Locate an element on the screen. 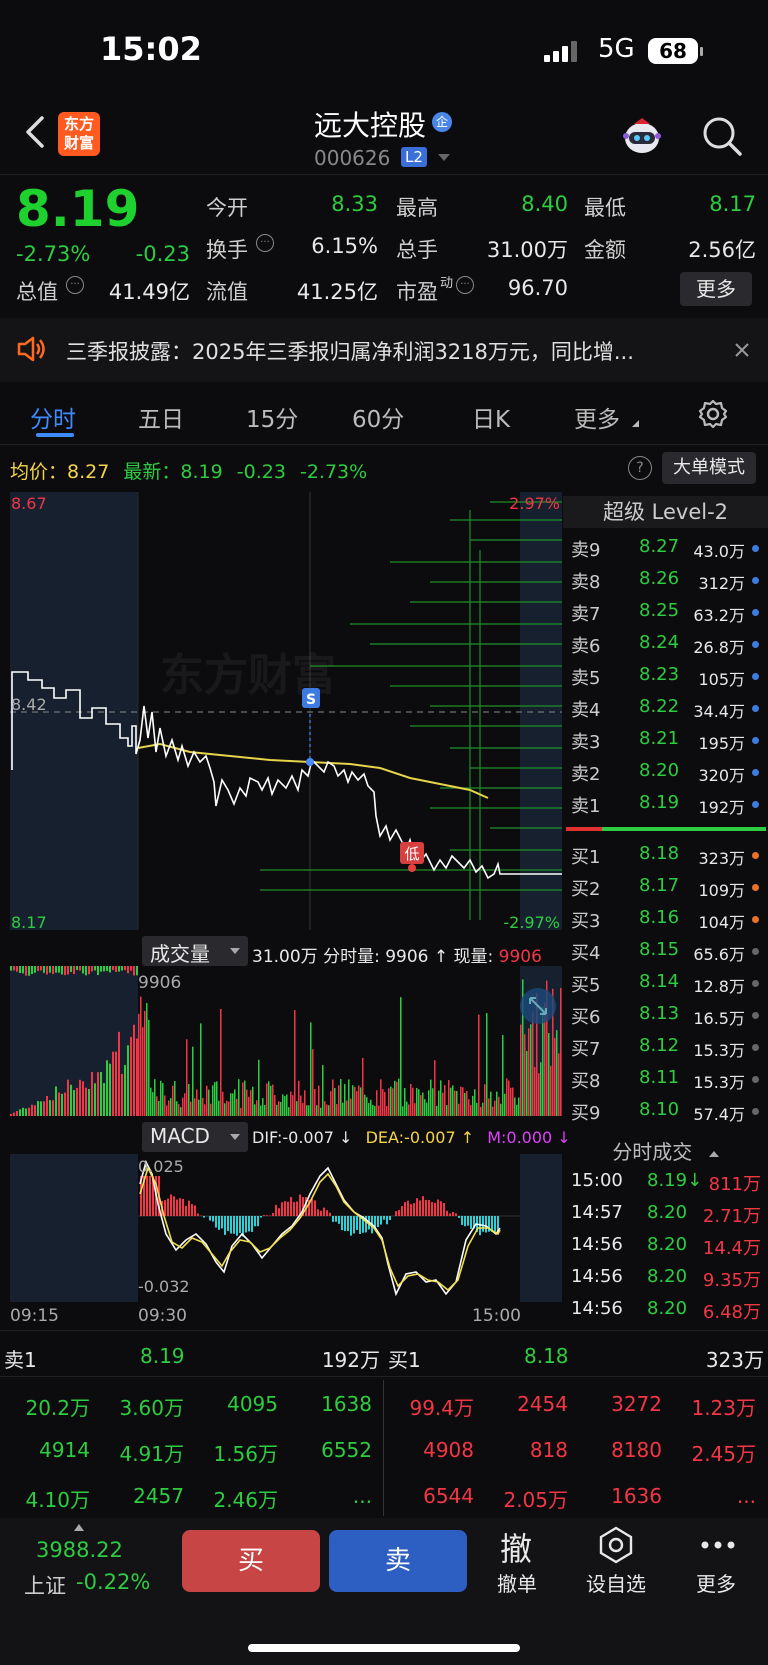  queue-sell-price: 8.19 is located at coordinates (162, 1356).